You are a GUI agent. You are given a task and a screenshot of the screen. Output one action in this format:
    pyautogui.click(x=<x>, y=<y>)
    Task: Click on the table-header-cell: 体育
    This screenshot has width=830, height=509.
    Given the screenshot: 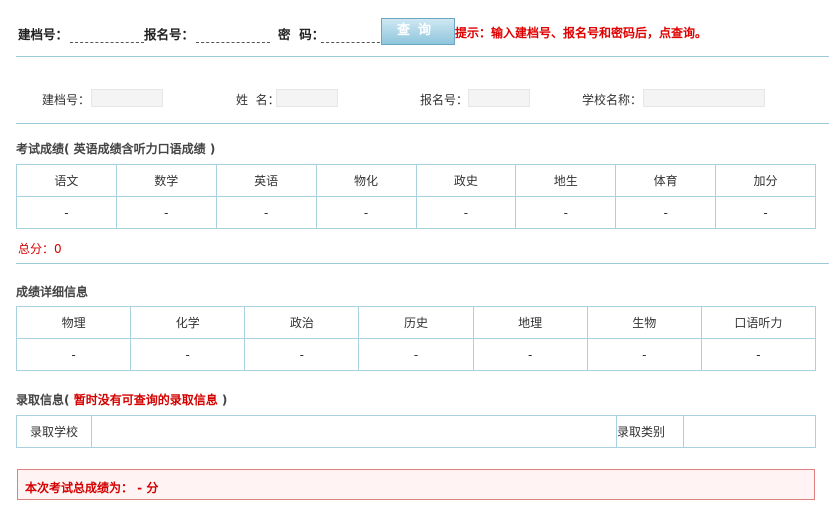 What is the action you would take?
    pyautogui.click(x=666, y=180)
    